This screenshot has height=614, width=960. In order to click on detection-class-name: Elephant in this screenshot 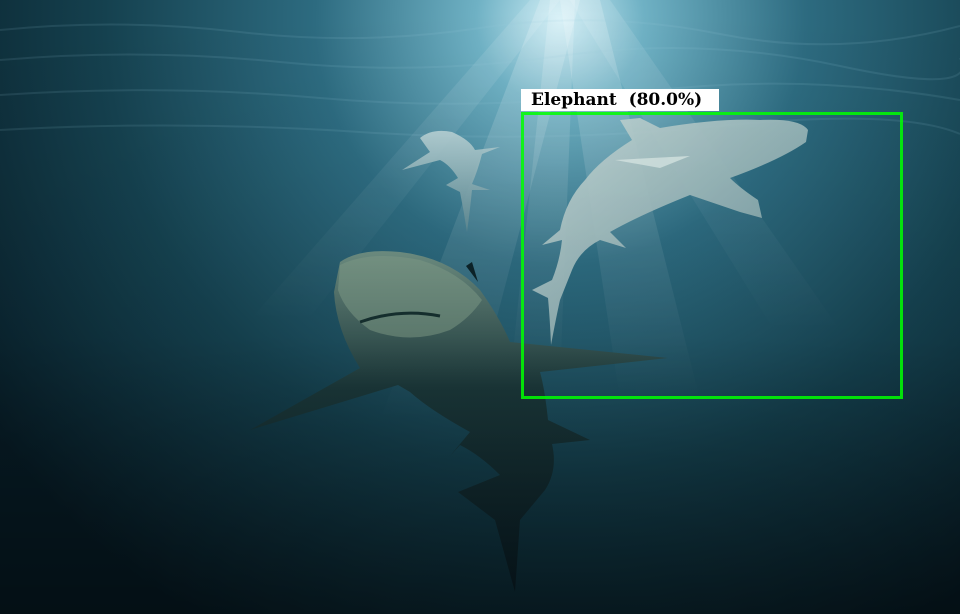, I will do `click(574, 100)`.